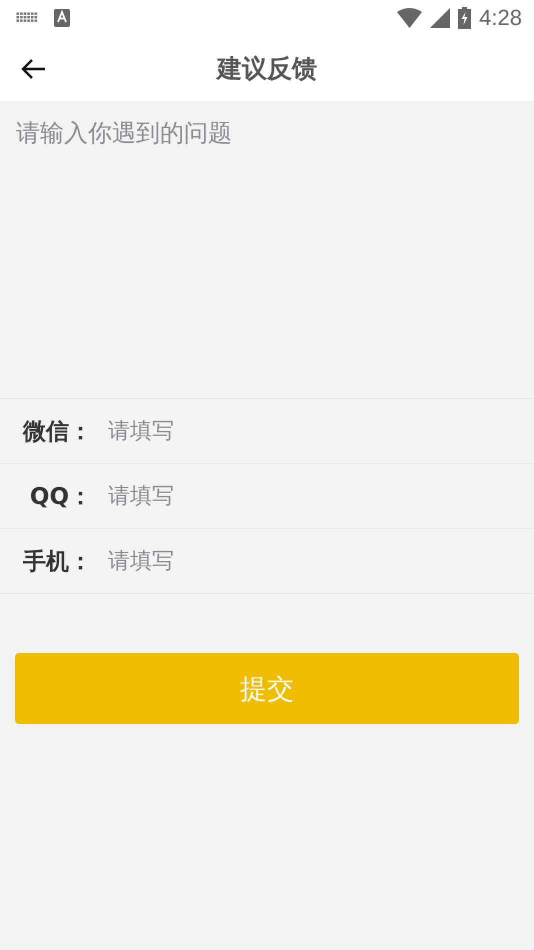 The image size is (534, 950). Describe the element at coordinates (267, 69) in the screenshot. I see `page-title: 建议反馈` at that location.